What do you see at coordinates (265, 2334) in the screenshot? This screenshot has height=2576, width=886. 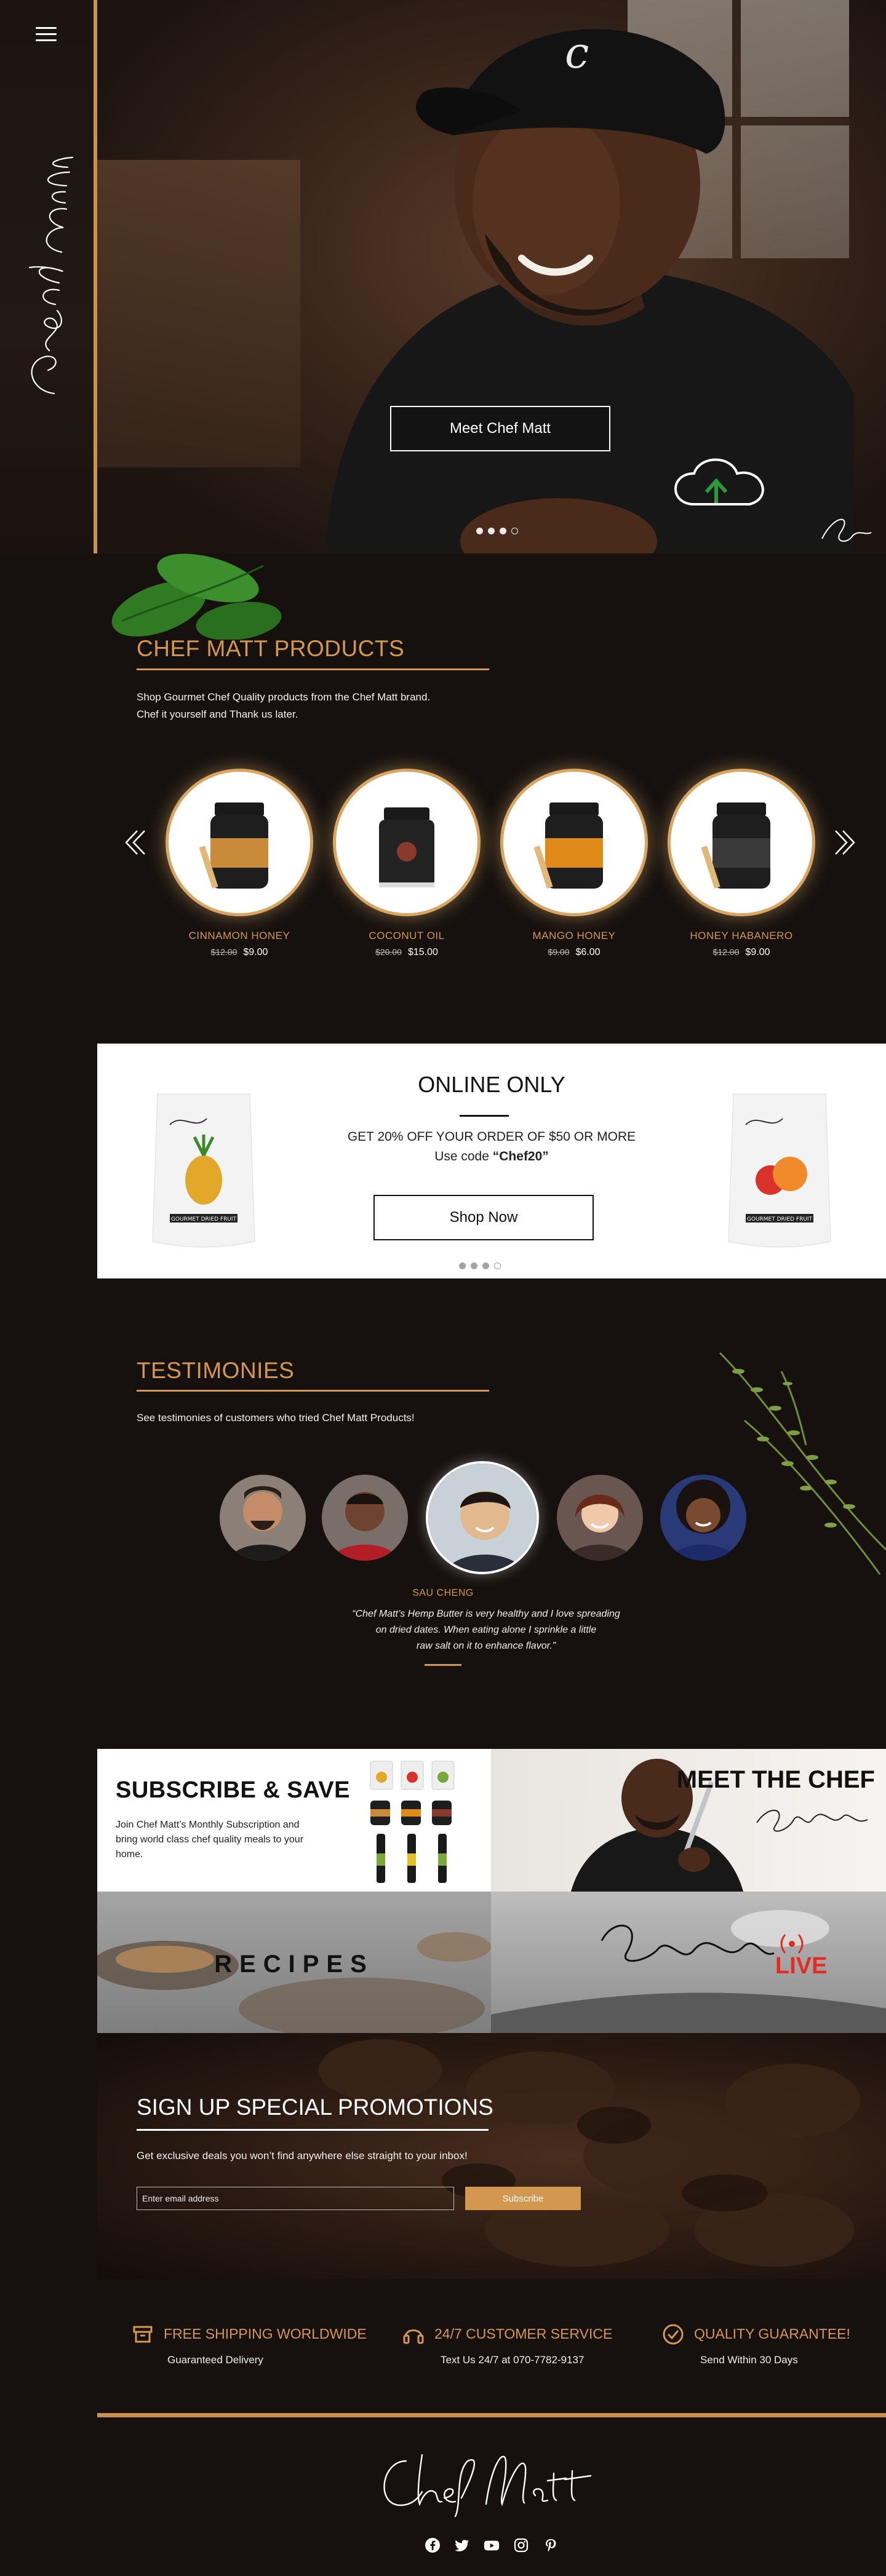 I see `feature-title: FREE SHIPPING WORLDWIDE` at bounding box center [265, 2334].